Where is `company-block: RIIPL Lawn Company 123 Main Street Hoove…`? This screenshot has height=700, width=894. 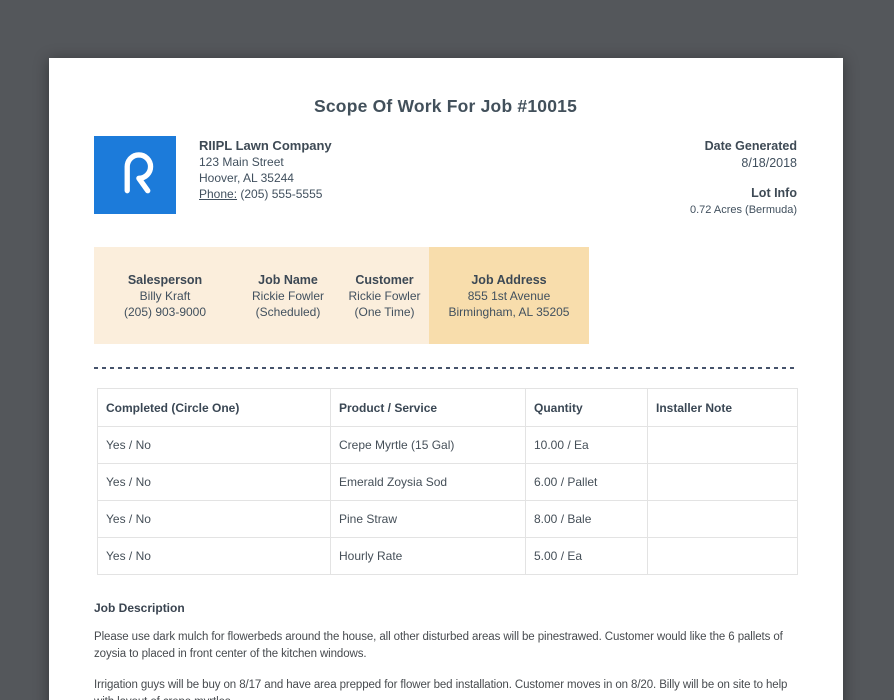
company-block: RIIPL Lawn Company 123 Main Street Hoove… is located at coordinates (213, 175).